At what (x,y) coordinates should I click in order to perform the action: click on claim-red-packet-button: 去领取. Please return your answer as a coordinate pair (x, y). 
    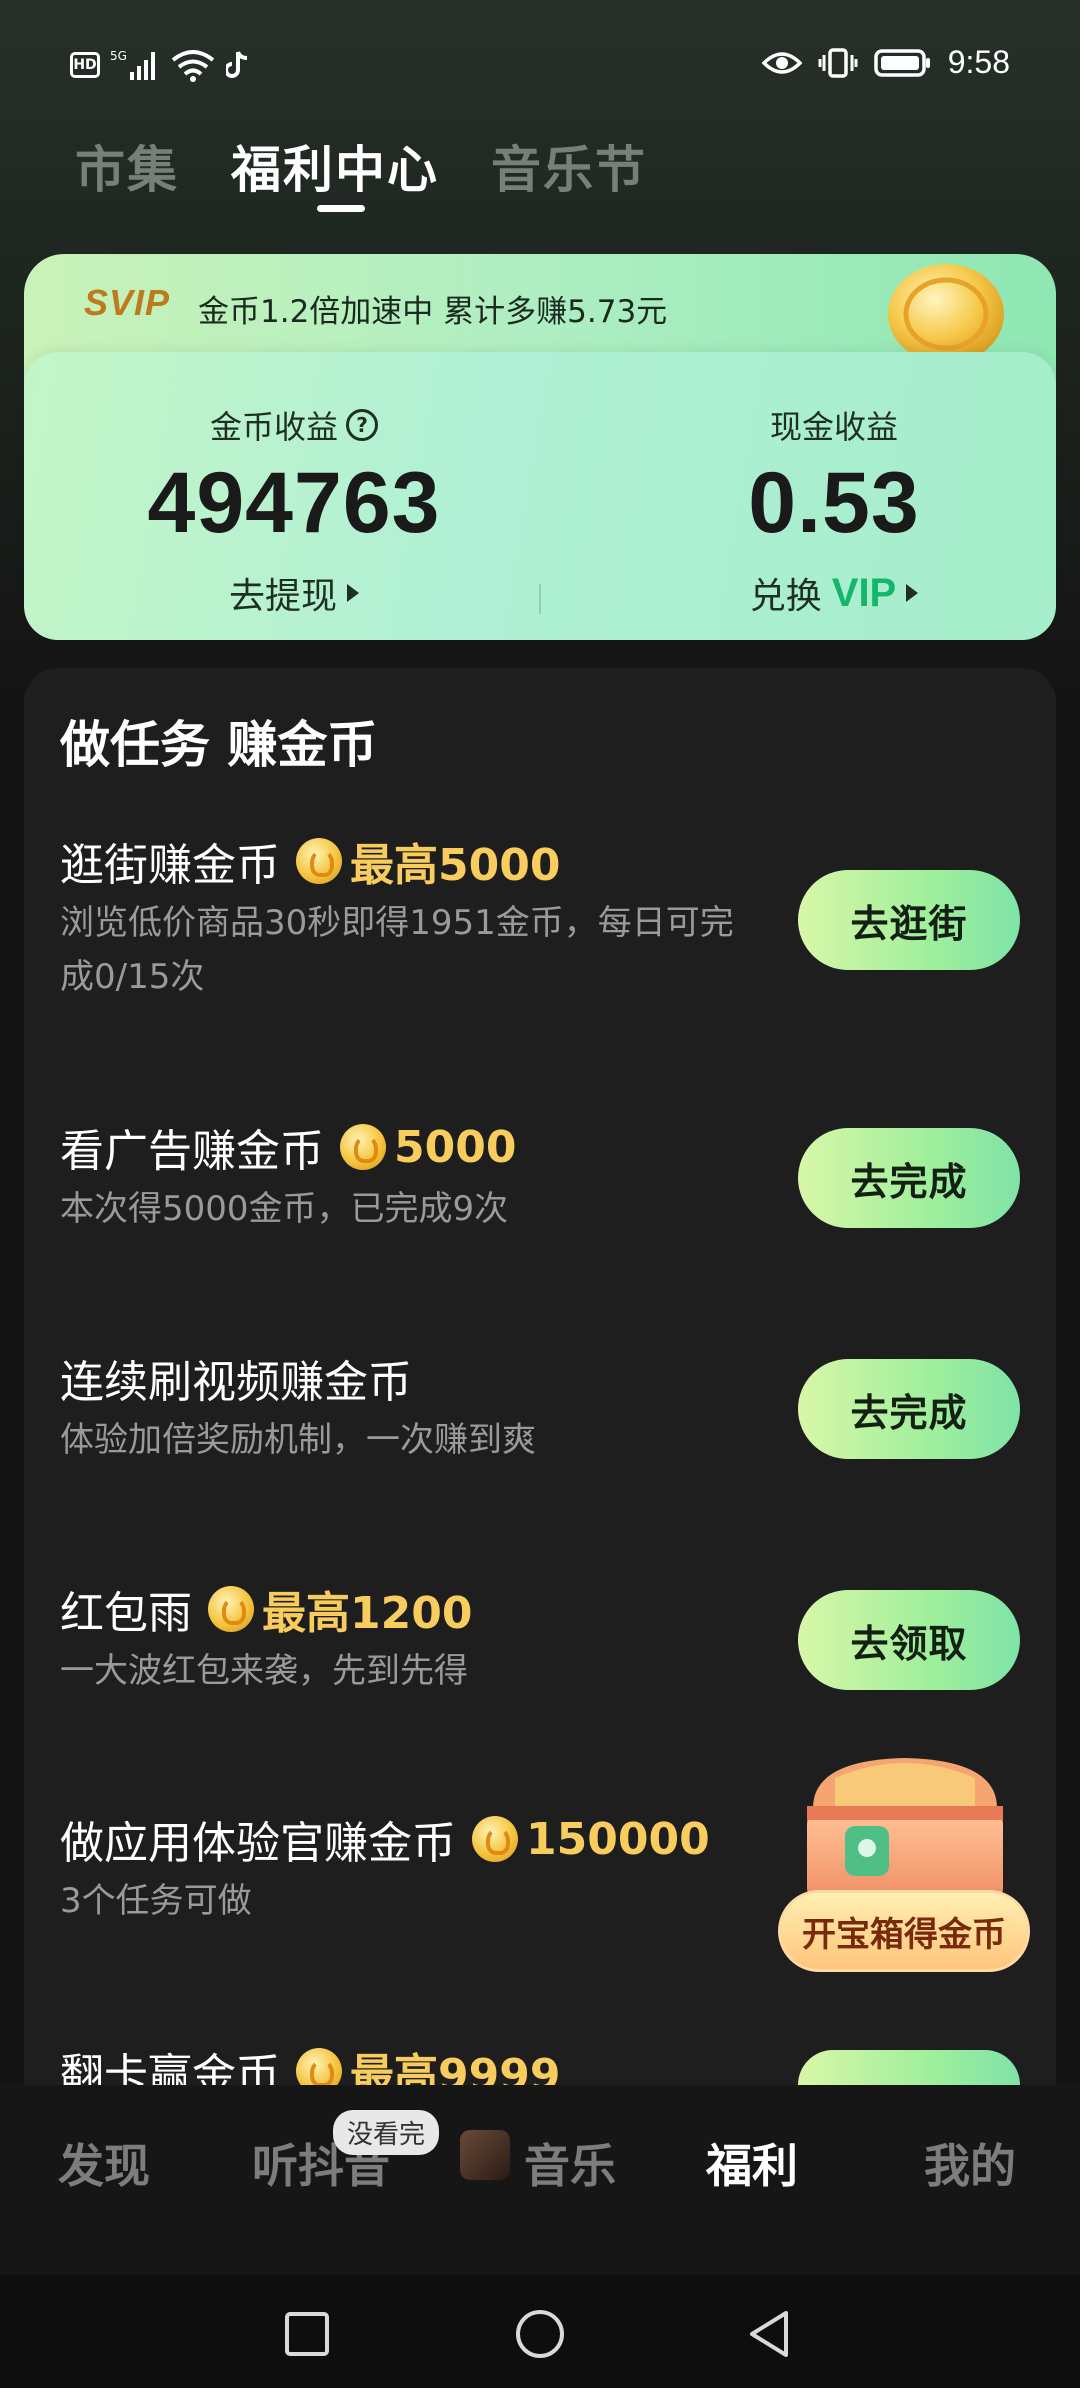
    Looking at the image, I should click on (909, 1640).